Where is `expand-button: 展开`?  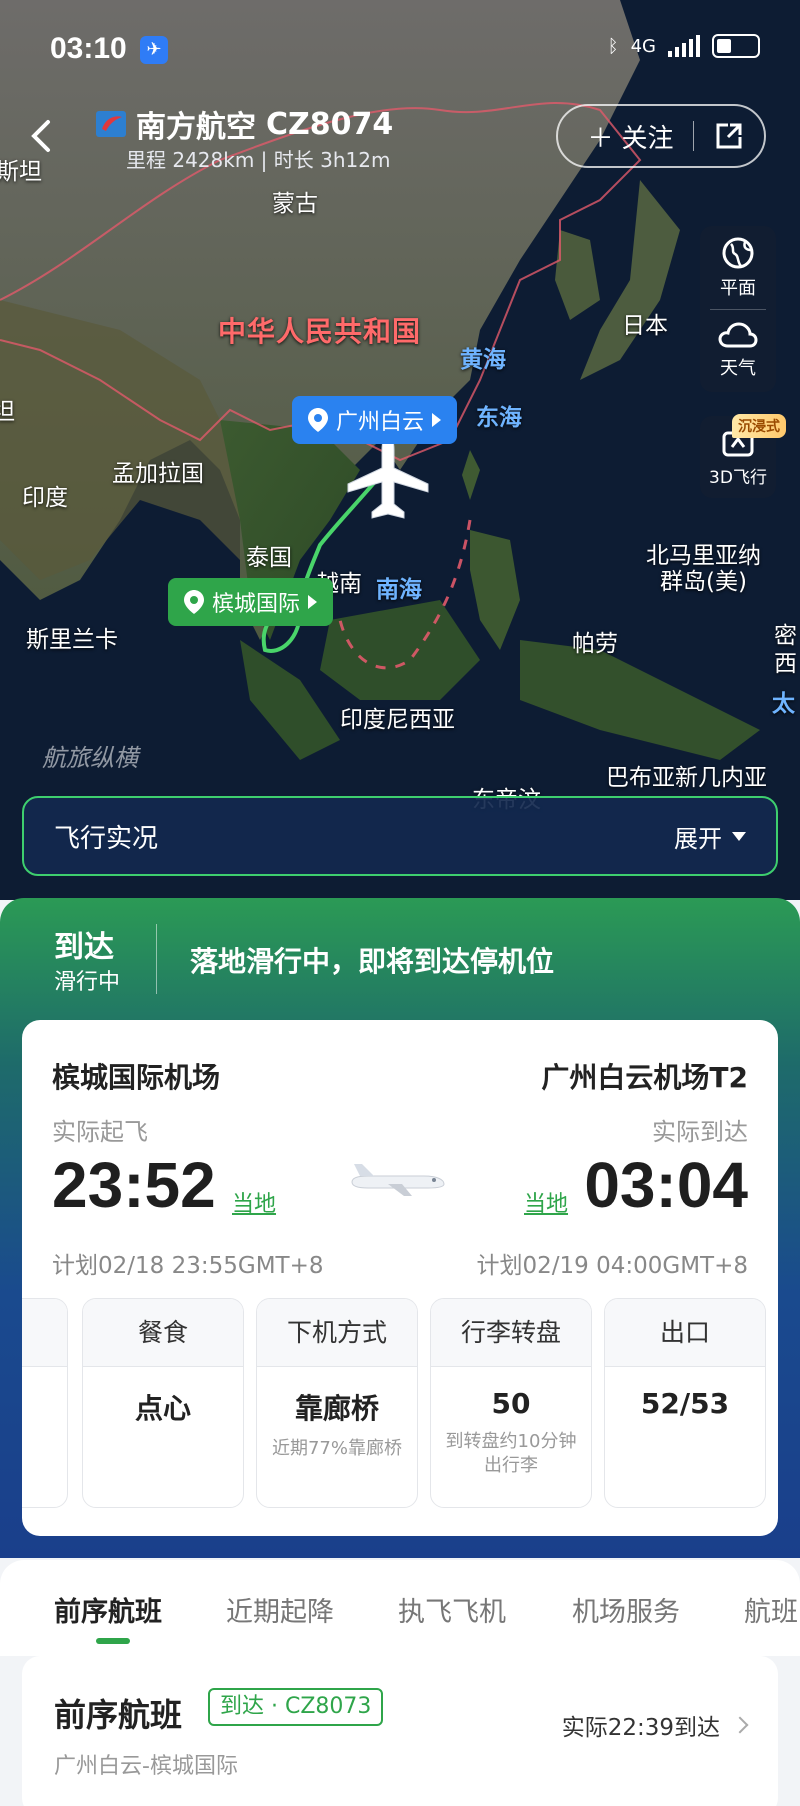
expand-button: 展开 is located at coordinates (710, 836).